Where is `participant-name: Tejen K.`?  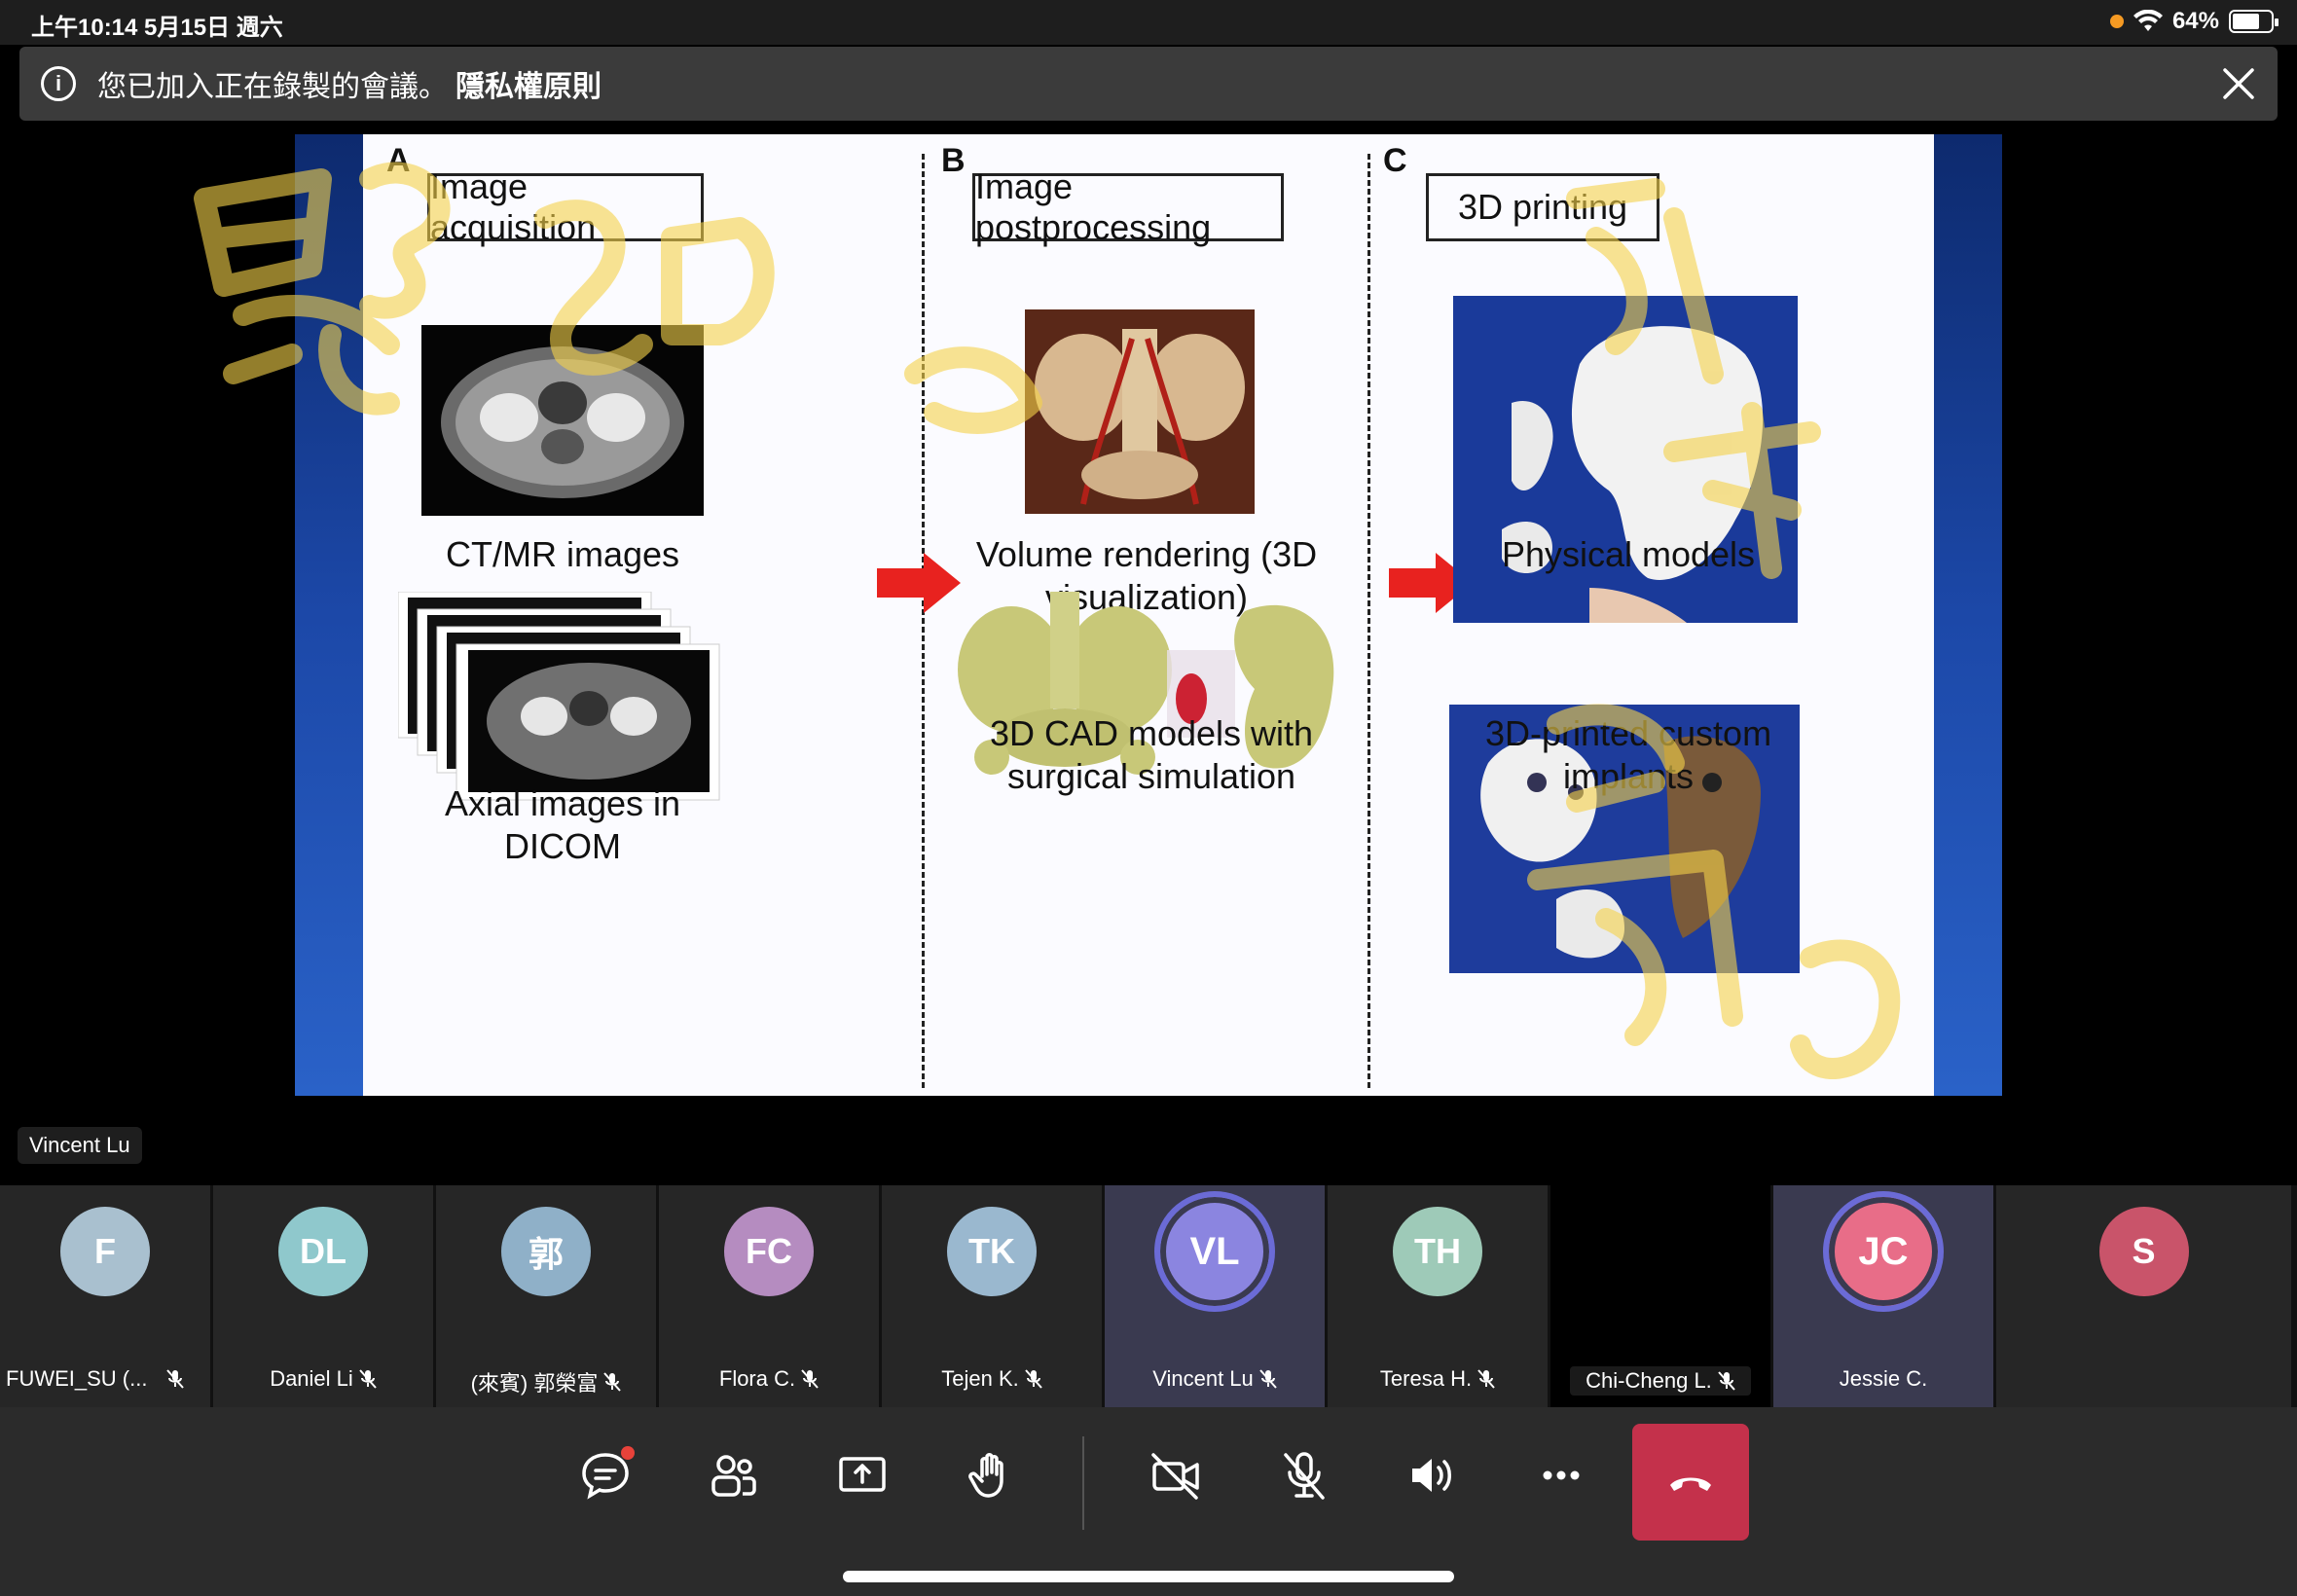
participant-name: Tejen K. is located at coordinates (980, 1379).